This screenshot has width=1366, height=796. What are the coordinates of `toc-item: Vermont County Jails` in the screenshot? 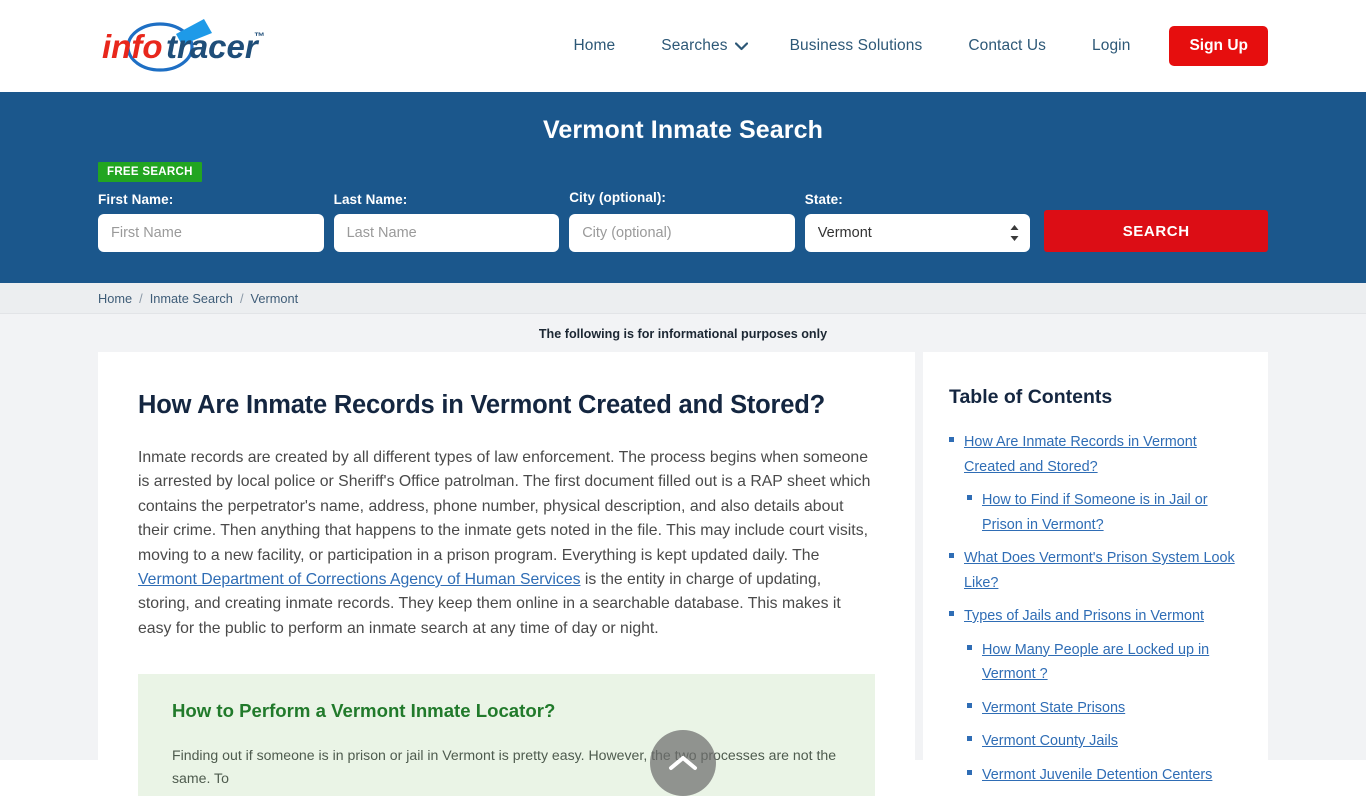 It's located at (1095, 741).